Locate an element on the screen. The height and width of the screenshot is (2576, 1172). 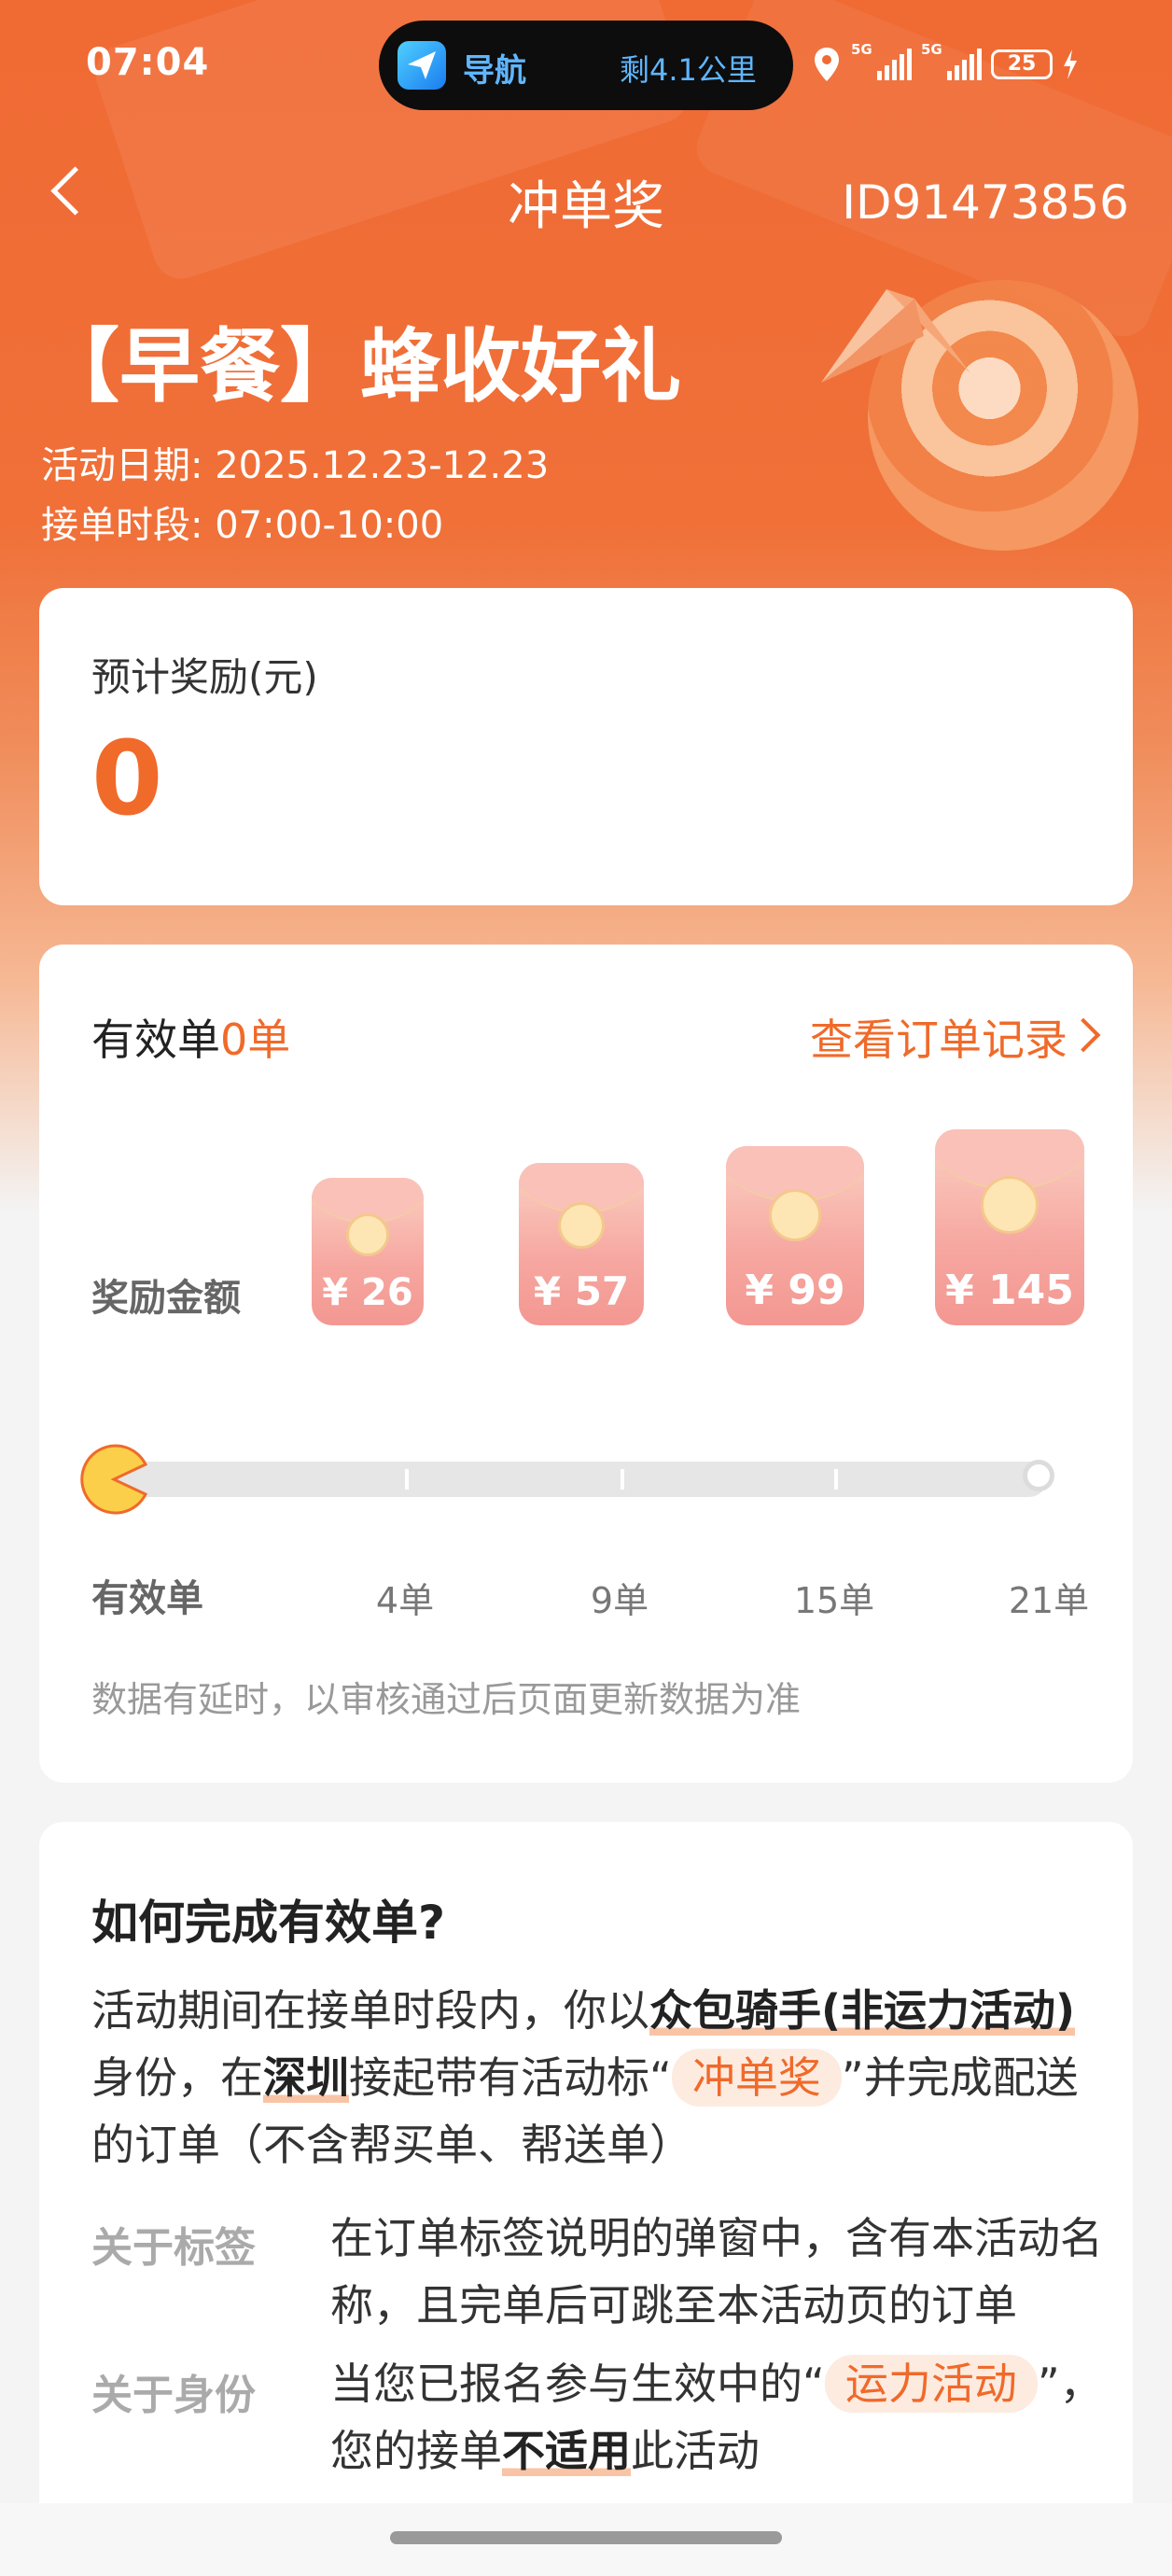
order-record-link: 查看订单记录 is located at coordinates (938, 1037).